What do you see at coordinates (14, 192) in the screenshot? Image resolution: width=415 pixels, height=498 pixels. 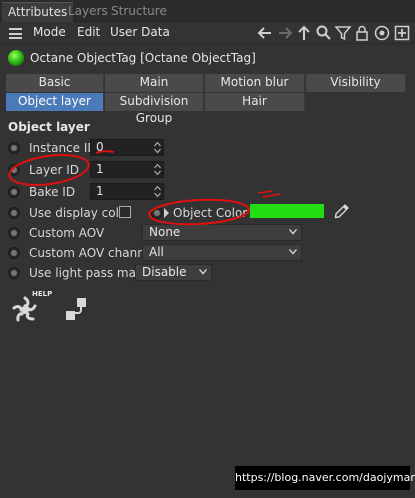 I see `animate-radio-bake-id` at bounding box center [14, 192].